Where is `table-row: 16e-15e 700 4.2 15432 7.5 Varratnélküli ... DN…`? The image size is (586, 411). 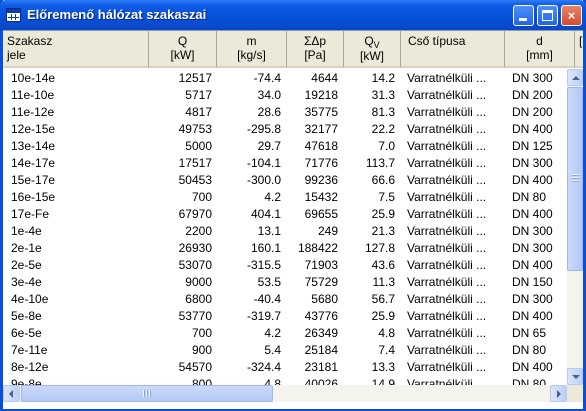
table-row: 16e-15e 700 4.2 15432 7.5 Varratnélküli ... DN… is located at coordinates (285, 197).